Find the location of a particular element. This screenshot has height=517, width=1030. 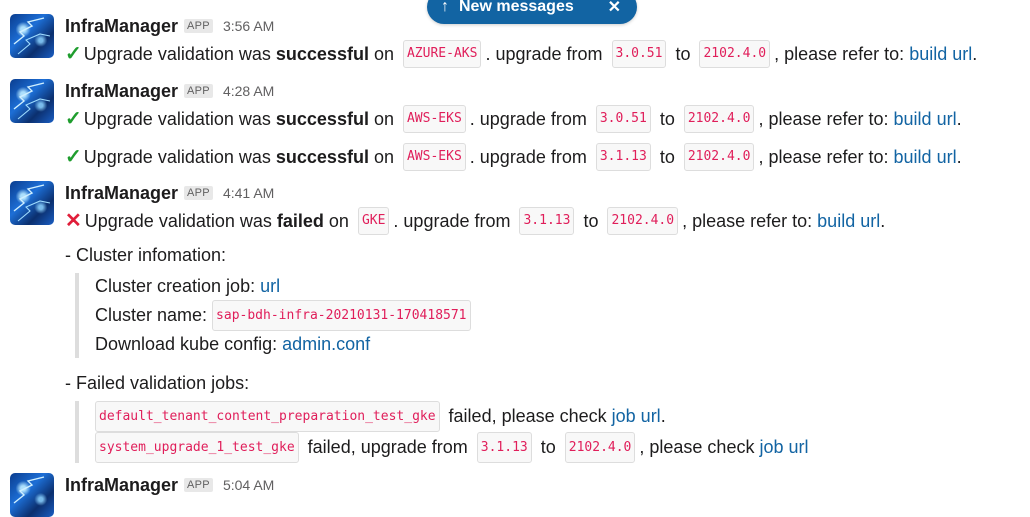

arrow-up-icon: ↑ is located at coordinates (445, 7).